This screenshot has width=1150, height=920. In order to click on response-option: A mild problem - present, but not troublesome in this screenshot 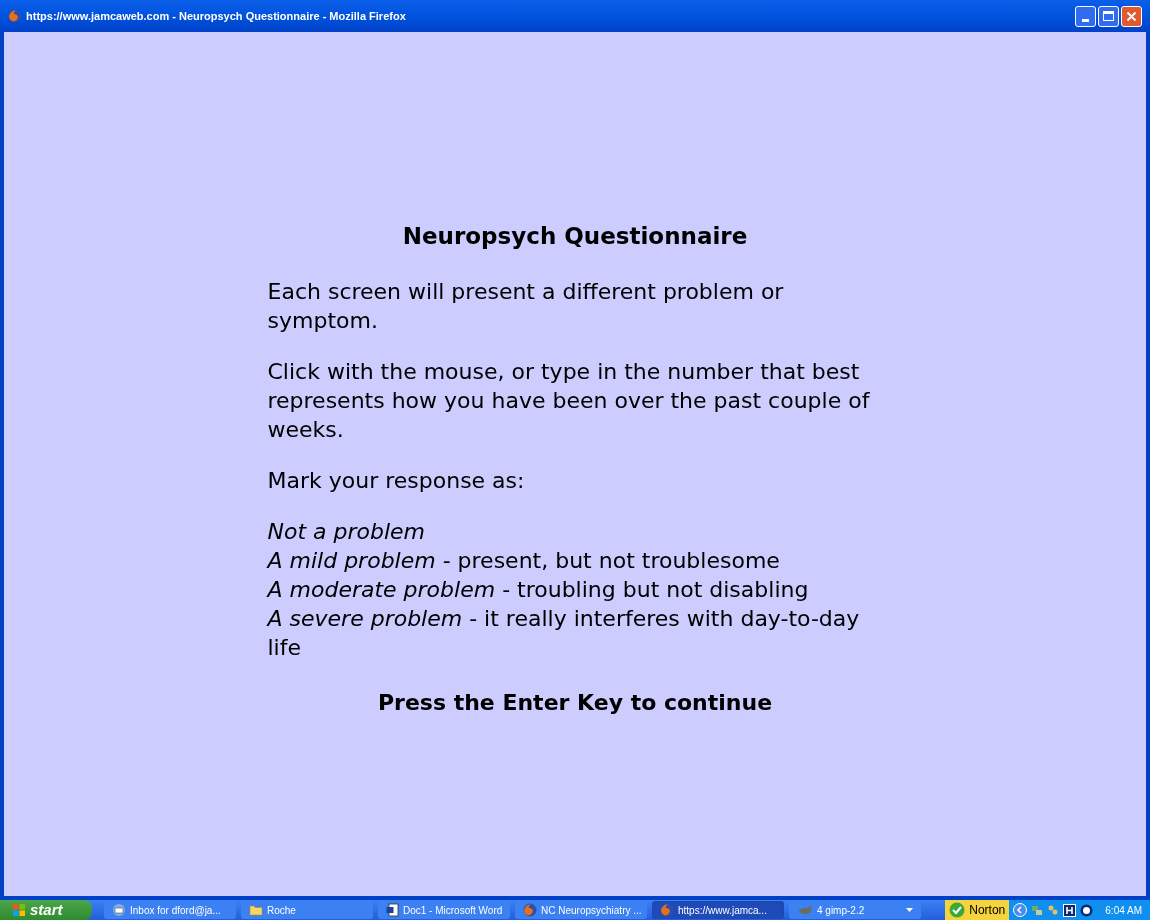, I will do `click(575, 560)`.